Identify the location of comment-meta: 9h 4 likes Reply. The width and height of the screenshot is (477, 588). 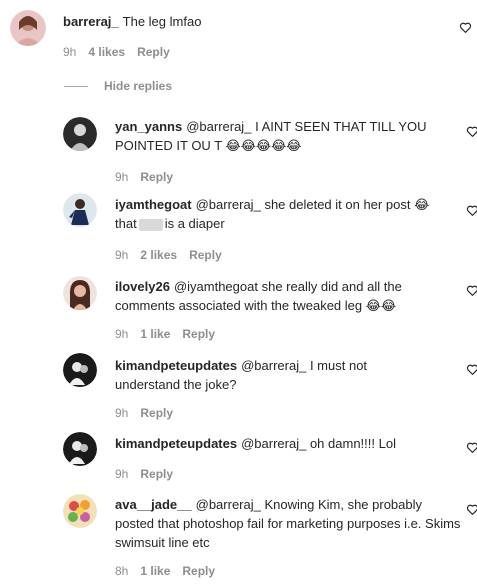
(116, 52).